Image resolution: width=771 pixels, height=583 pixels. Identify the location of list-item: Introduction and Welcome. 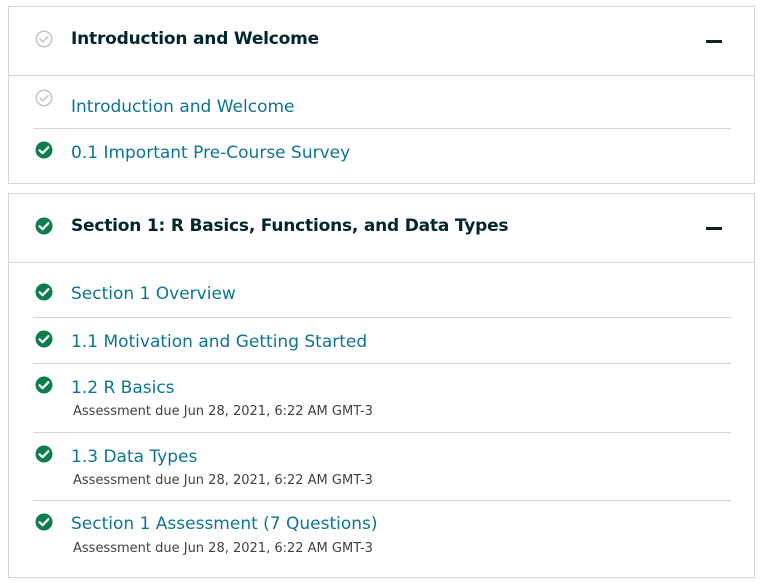
(382, 102).